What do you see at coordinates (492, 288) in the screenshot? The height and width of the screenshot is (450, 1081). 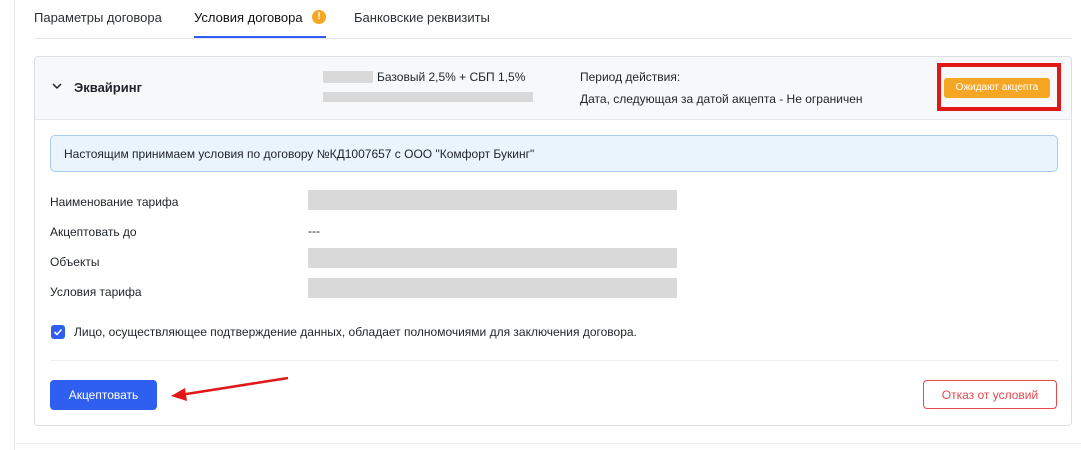 I see `redacted-tariff-terms` at bounding box center [492, 288].